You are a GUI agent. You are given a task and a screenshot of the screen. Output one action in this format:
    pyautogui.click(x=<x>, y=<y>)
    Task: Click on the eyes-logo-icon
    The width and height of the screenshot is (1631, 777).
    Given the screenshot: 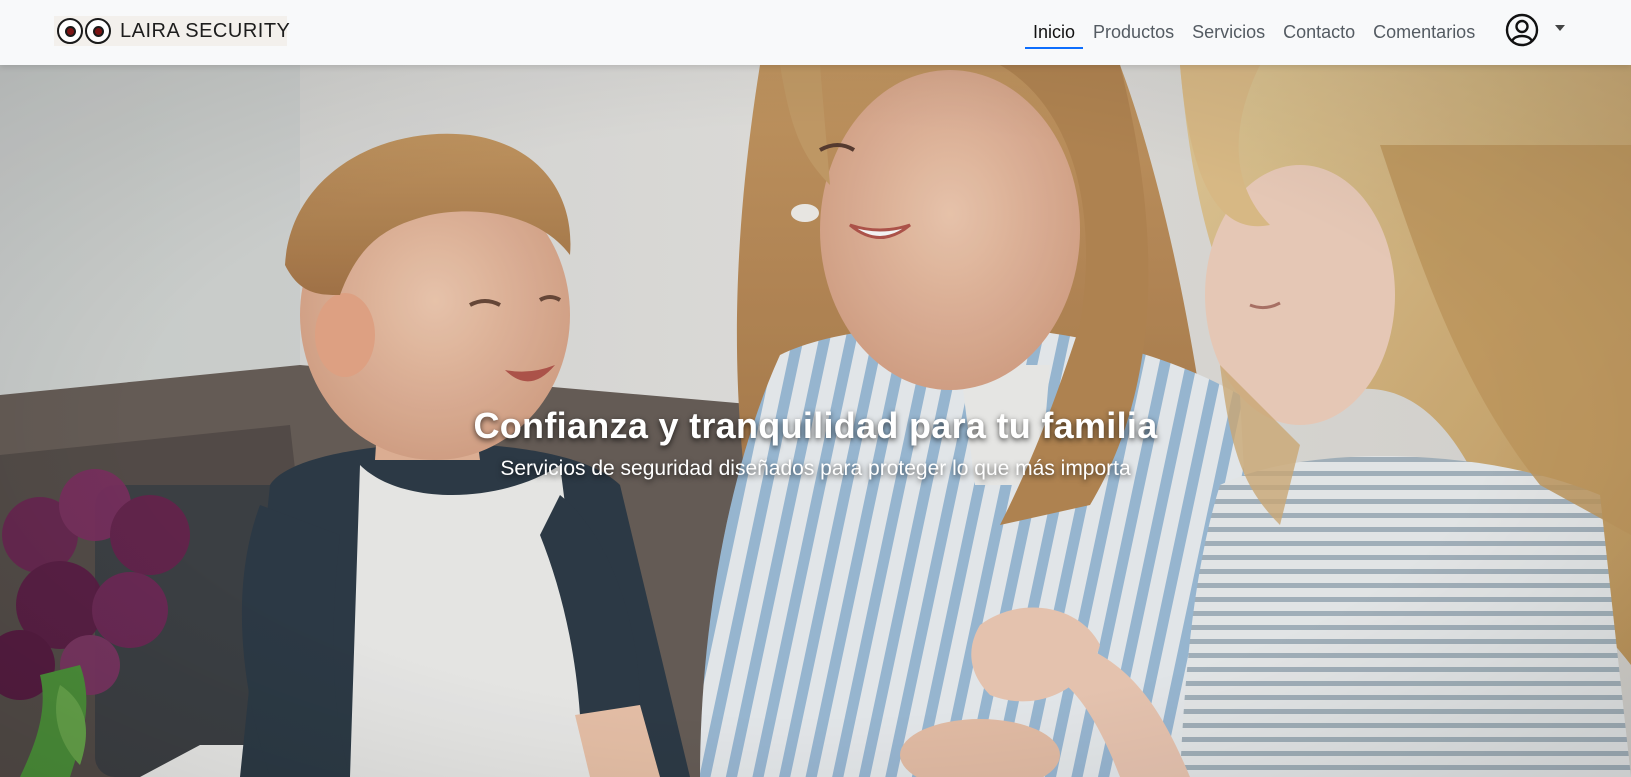 What is the action you would take?
    pyautogui.click(x=84, y=31)
    